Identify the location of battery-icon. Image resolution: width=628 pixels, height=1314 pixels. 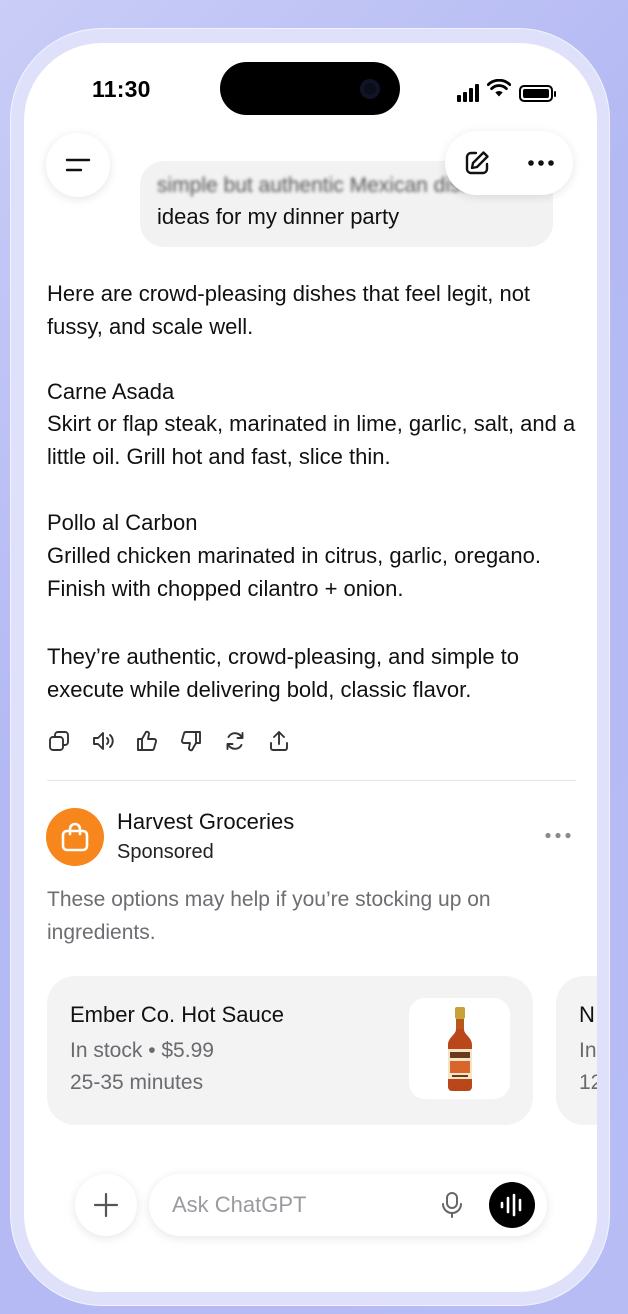
(537, 93).